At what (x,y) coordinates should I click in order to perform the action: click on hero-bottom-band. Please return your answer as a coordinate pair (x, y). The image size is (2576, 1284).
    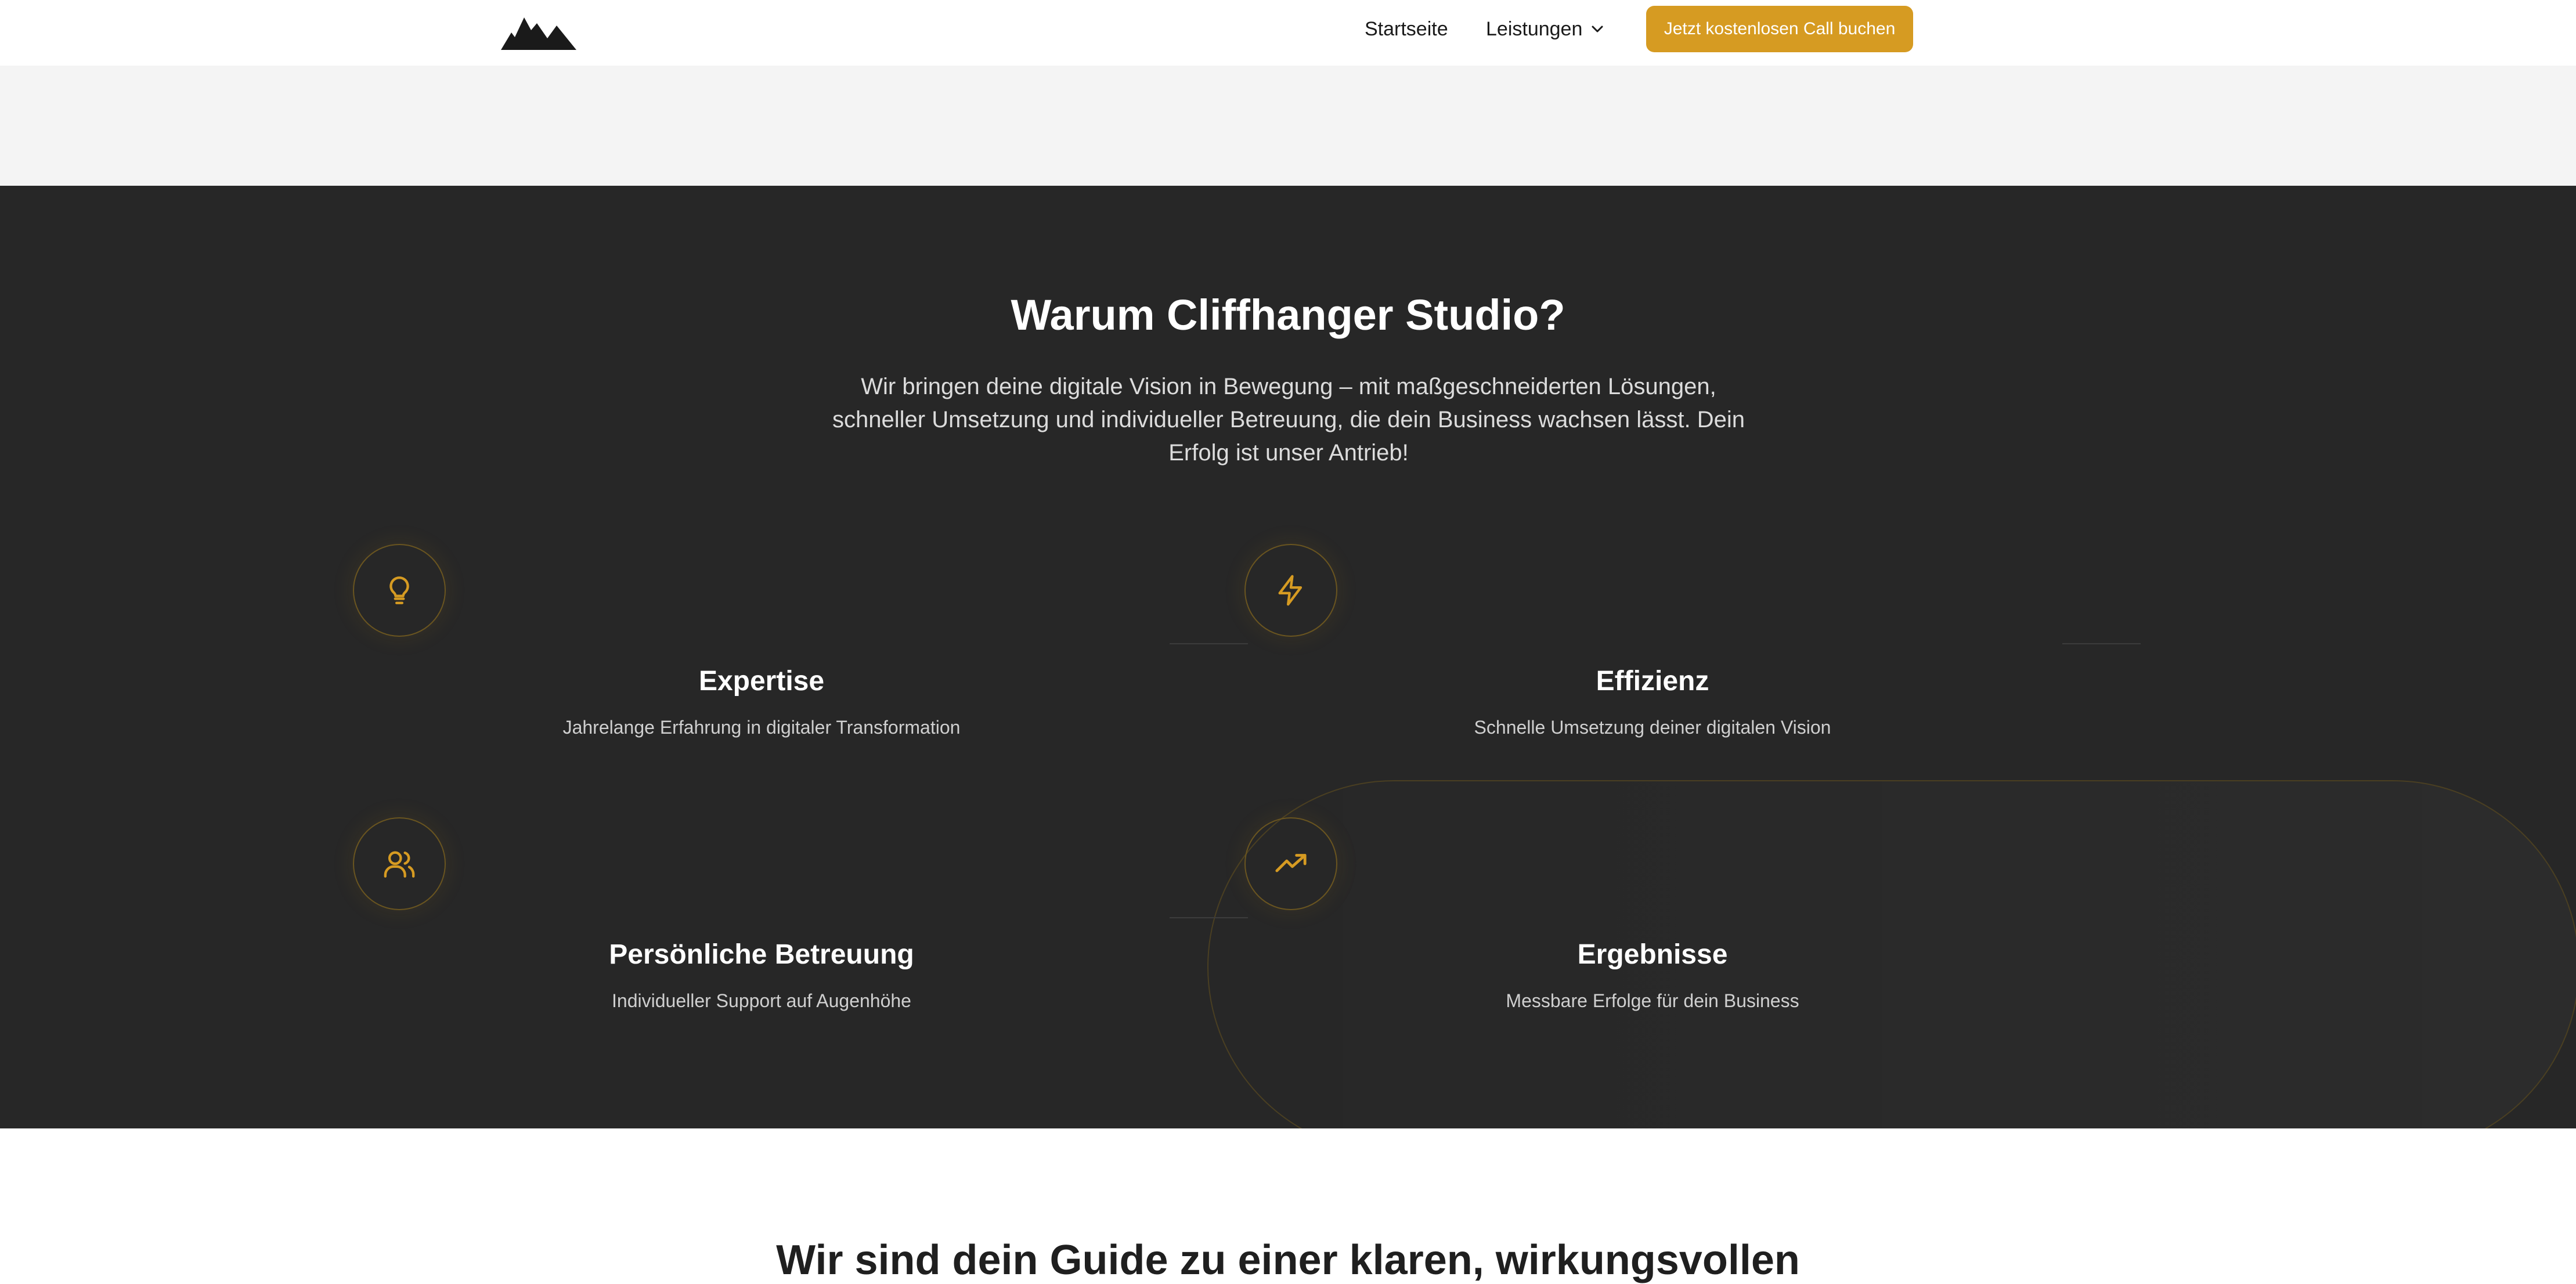
    Looking at the image, I should click on (1288, 126).